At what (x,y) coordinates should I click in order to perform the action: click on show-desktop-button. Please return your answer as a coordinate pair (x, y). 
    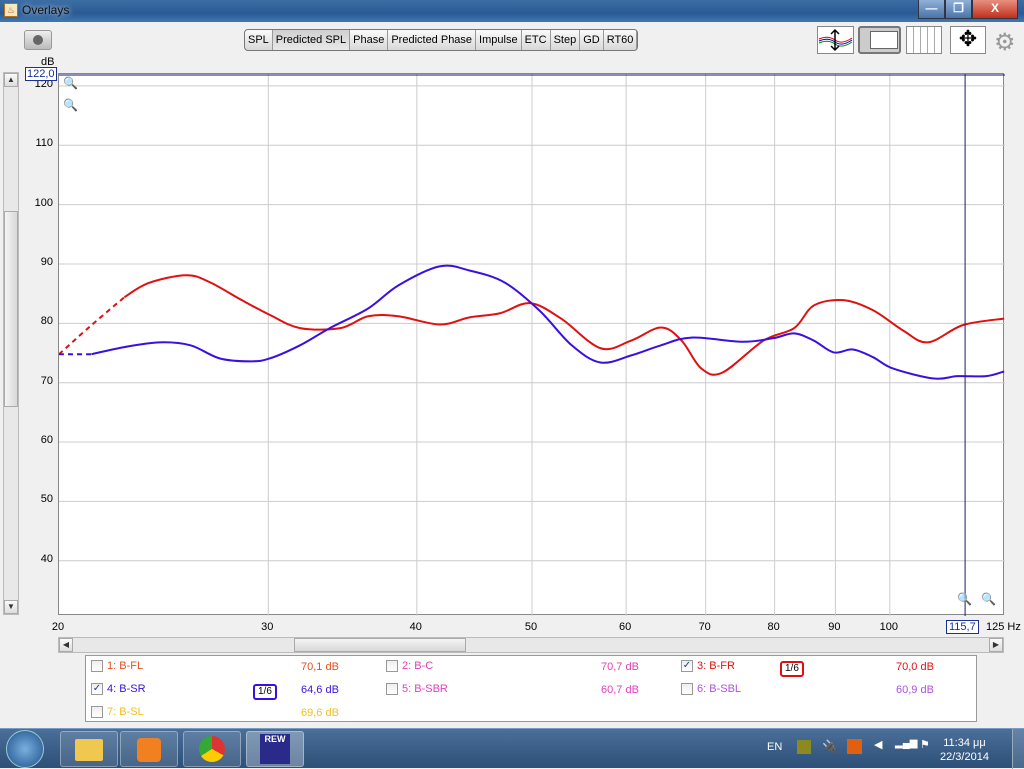
    Looking at the image, I should click on (1018, 749).